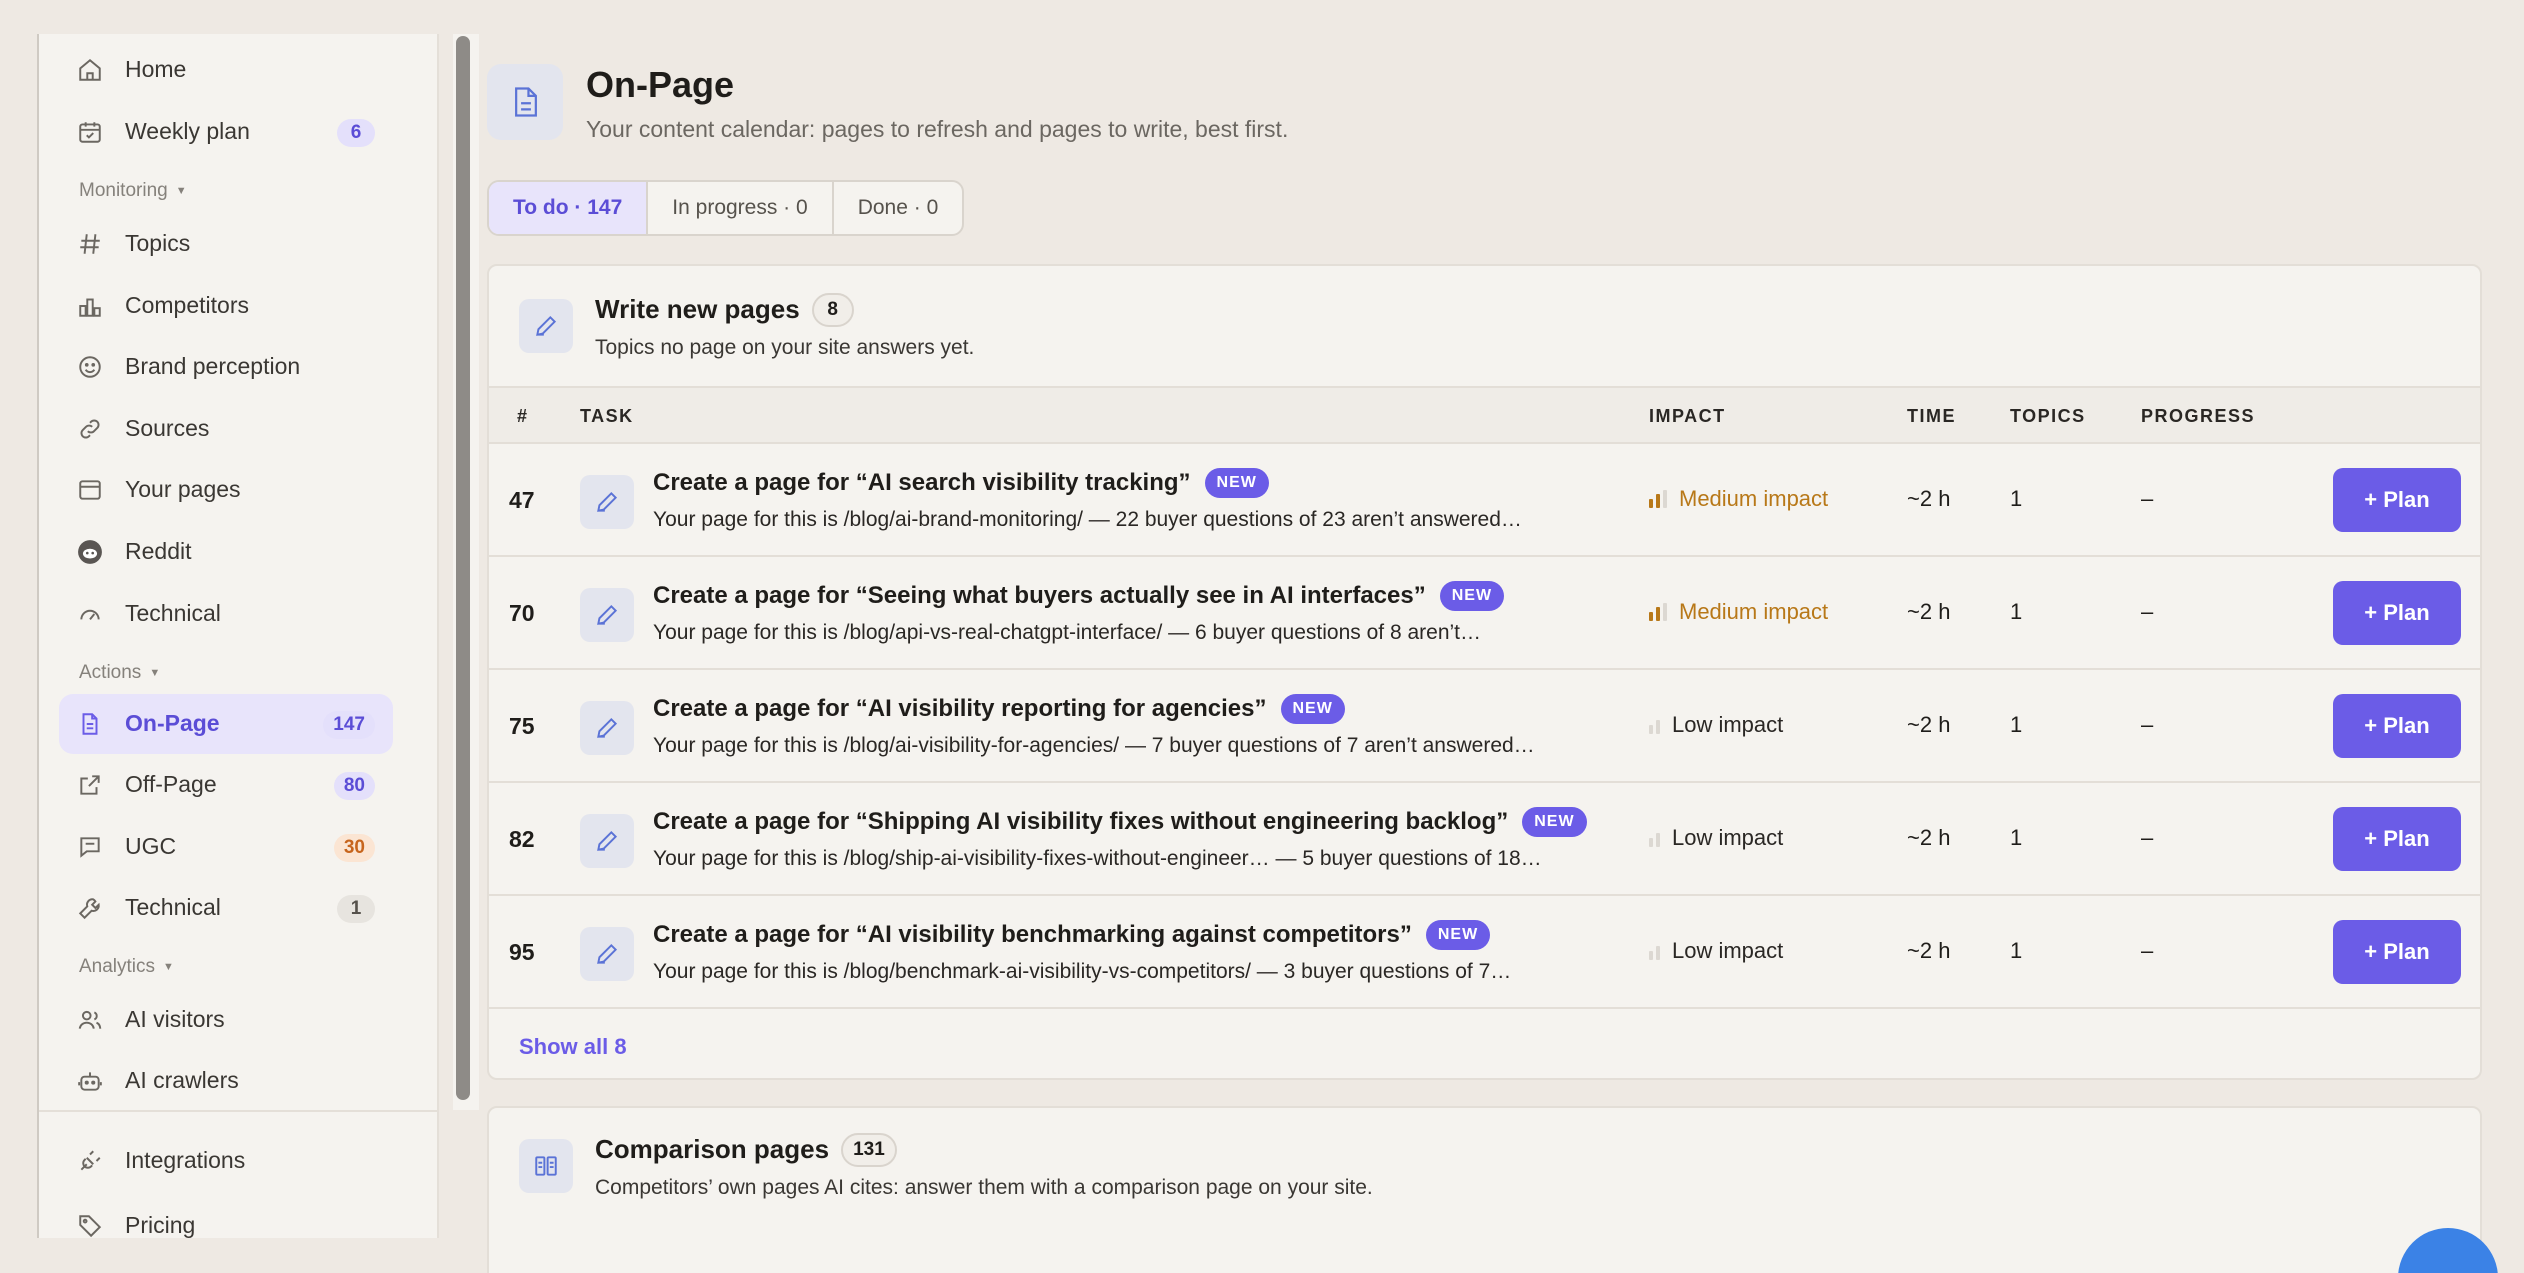  I want to click on sidebar-item-sources: Sources, so click(226, 429).